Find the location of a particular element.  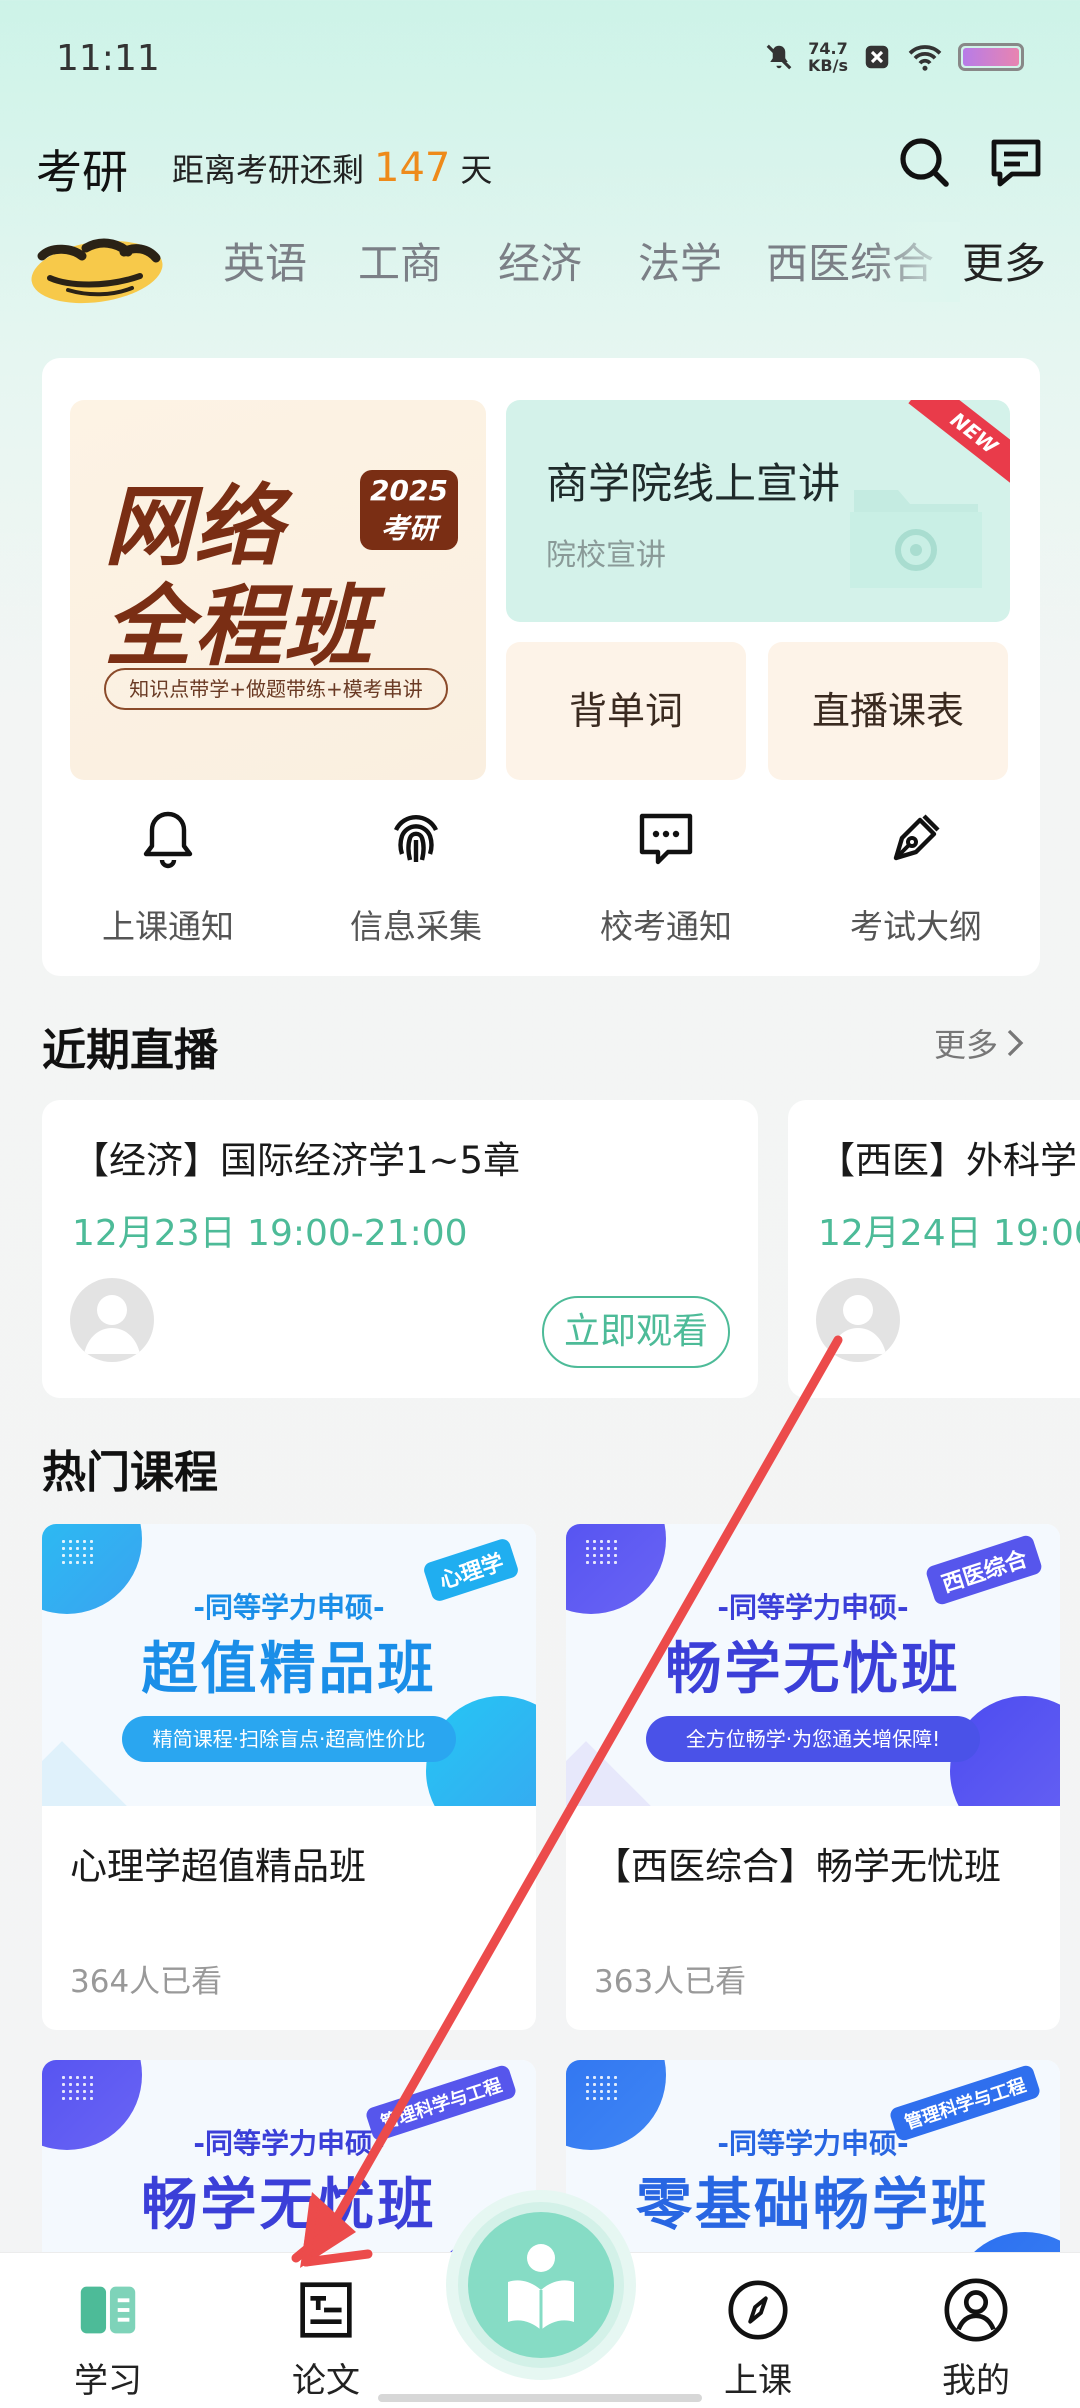

course-name: 【西医综合】畅学无忧班 is located at coordinates (797, 1866).